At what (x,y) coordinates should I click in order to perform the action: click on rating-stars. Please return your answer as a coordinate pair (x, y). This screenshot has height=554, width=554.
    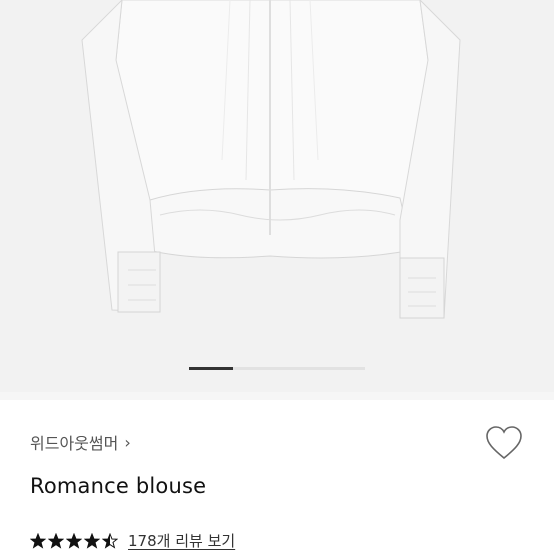
    Looking at the image, I should click on (74, 540).